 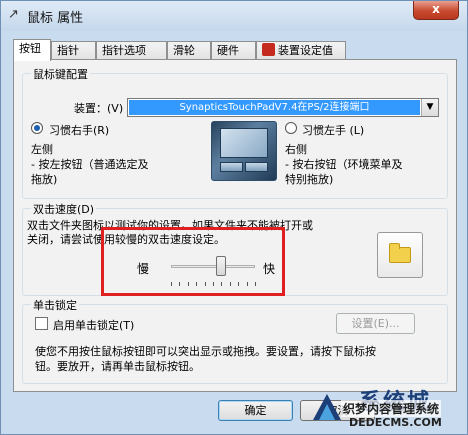 I want to click on click-lock-checkbox, so click(x=41, y=323).